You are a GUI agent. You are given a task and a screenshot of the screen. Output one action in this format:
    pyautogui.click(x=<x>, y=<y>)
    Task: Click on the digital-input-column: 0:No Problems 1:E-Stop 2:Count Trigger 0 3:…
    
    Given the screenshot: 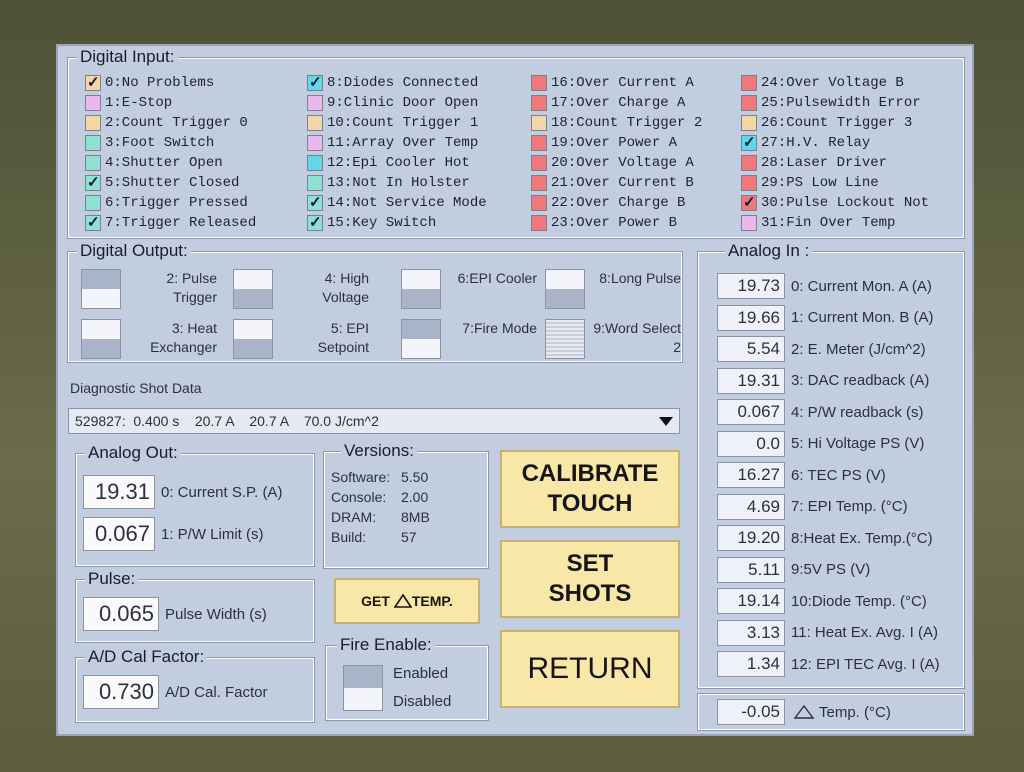 What is the action you would take?
    pyautogui.click(x=170, y=153)
    